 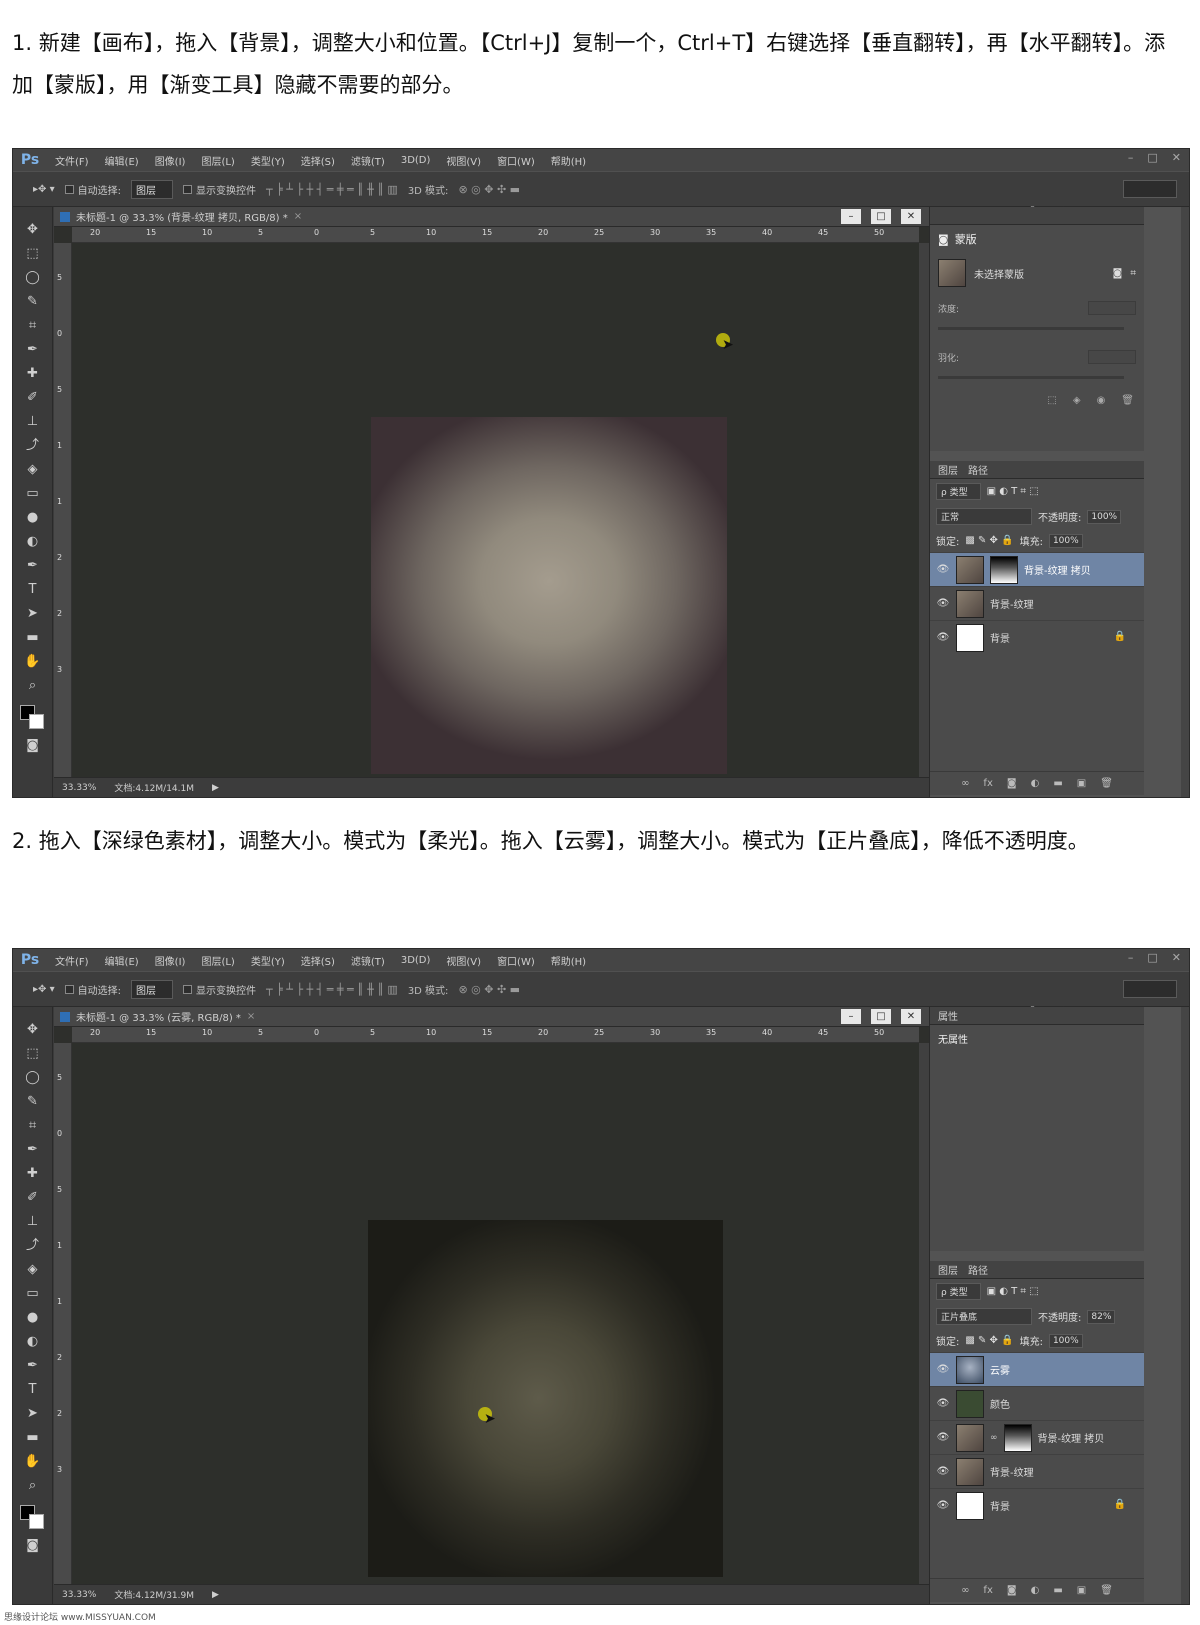 What do you see at coordinates (170, 160) in the screenshot?
I see `menu-image: 图像(I)` at bounding box center [170, 160].